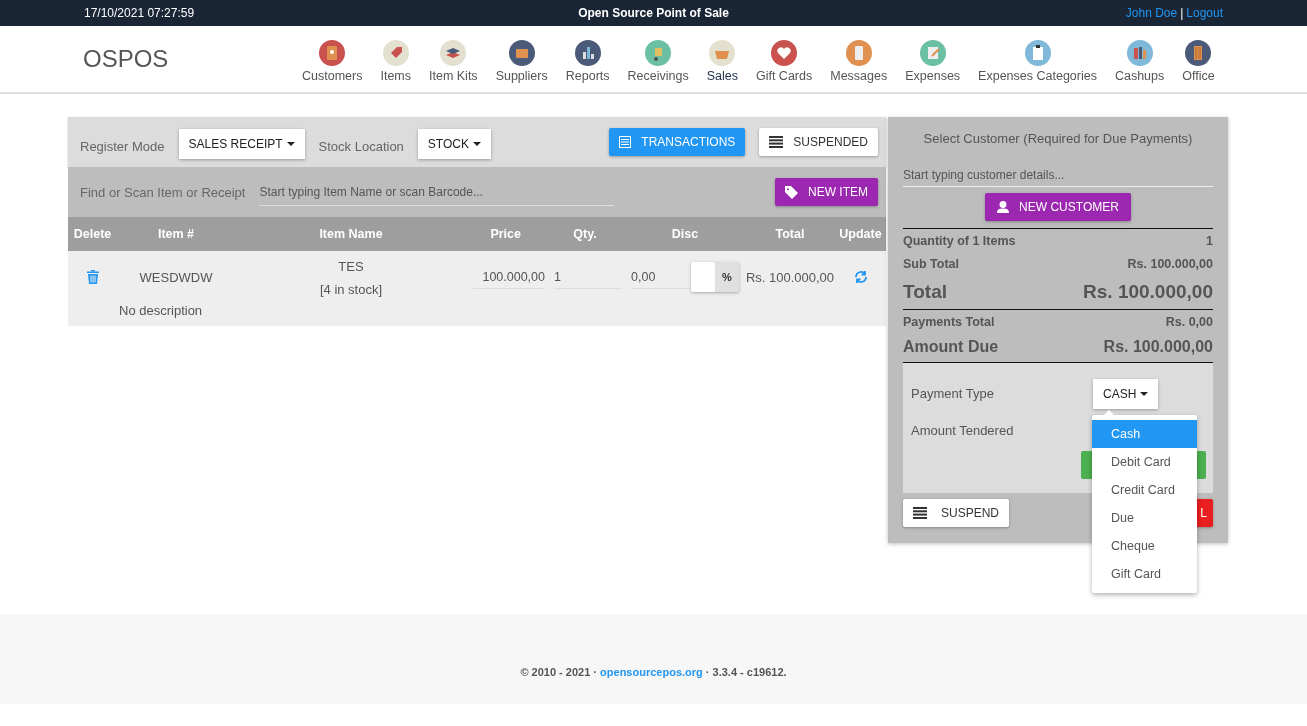 This screenshot has width=1307, height=726. Describe the element at coordinates (1003, 207) in the screenshot. I see `person-icon` at that location.